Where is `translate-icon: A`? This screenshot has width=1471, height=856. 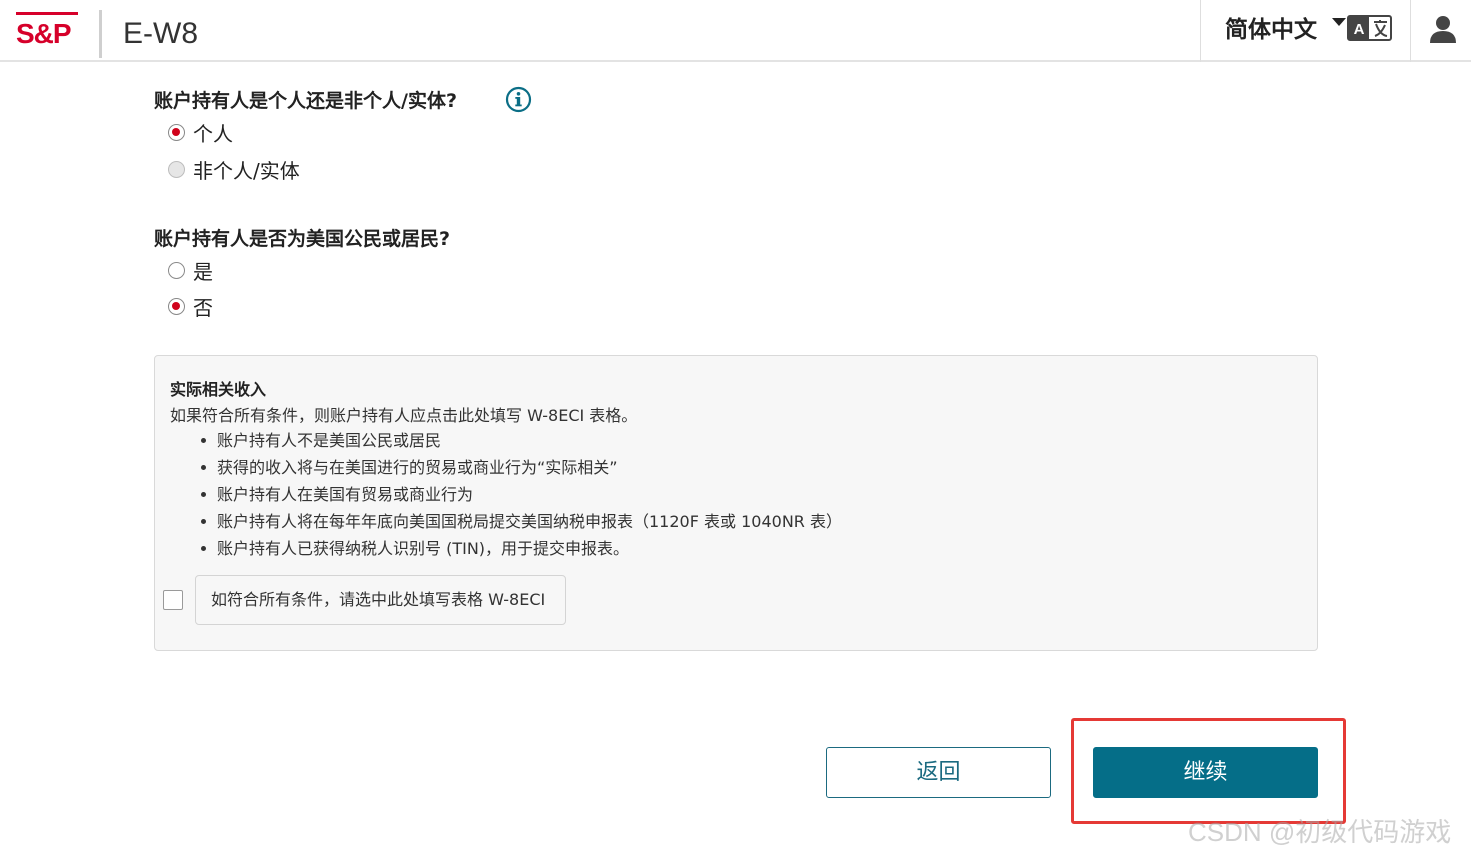
translate-icon: A is located at coordinates (1369, 28).